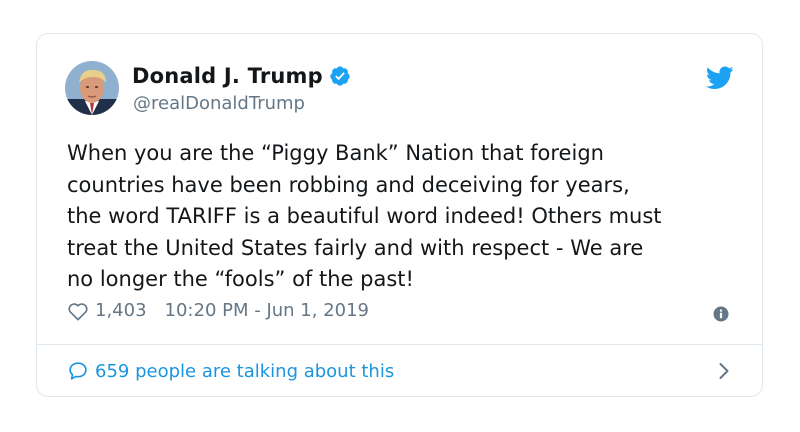 Image resolution: width=800 pixels, height=432 pixels. I want to click on speech-bubble-icon, so click(78, 371).